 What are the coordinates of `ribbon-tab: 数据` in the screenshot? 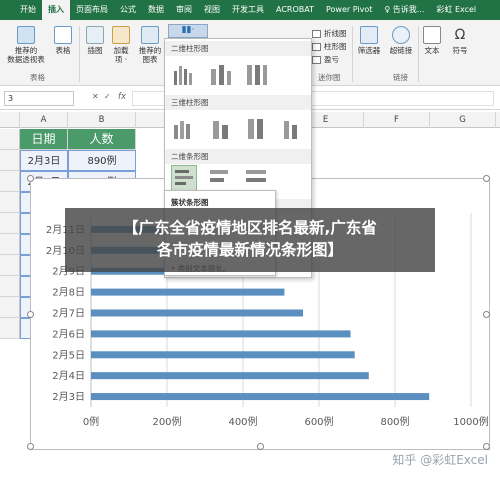 It's located at (156, 10).